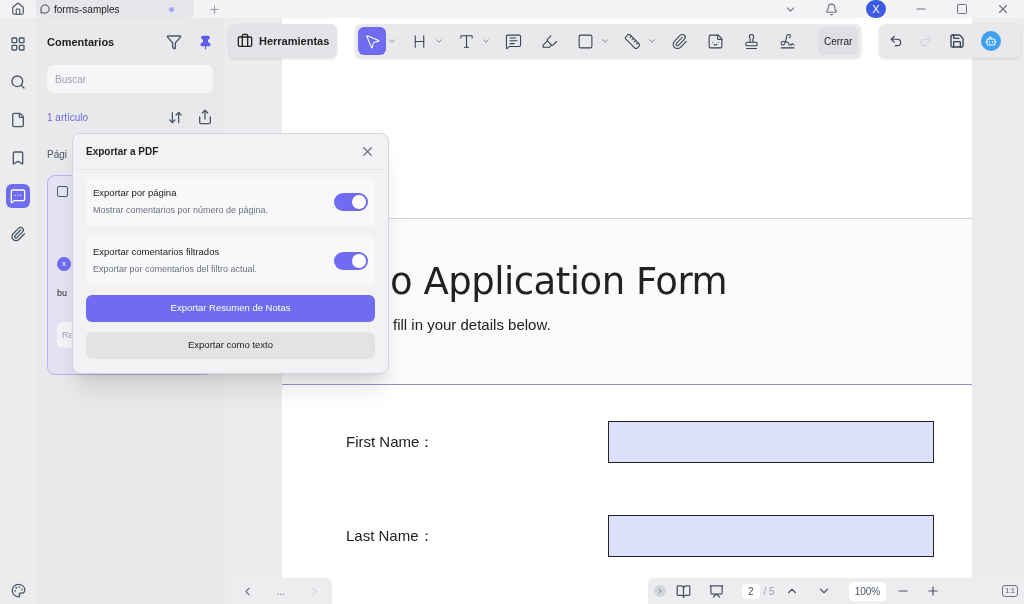 Image resolution: width=1024 pixels, height=604 pixels. Describe the element at coordinates (957, 41) in the screenshot. I see `save-icon` at that location.